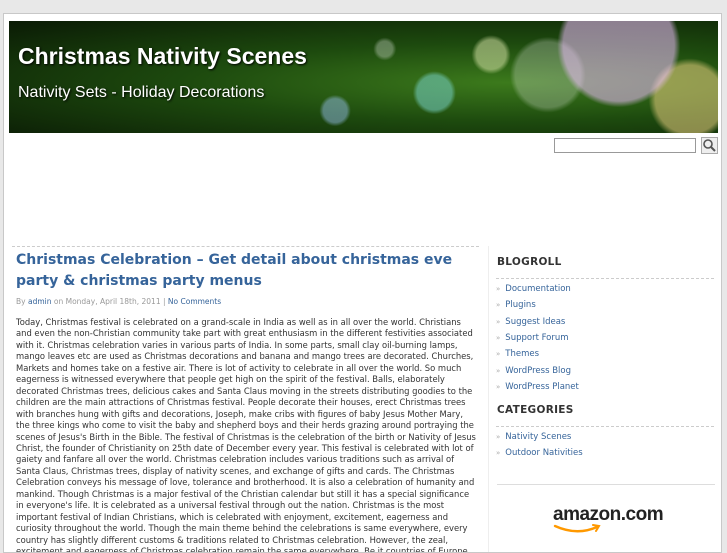 This screenshot has height=553, width=727. Describe the element at coordinates (608, 514) in the screenshot. I see `amazon-logo: amazon.com` at that location.